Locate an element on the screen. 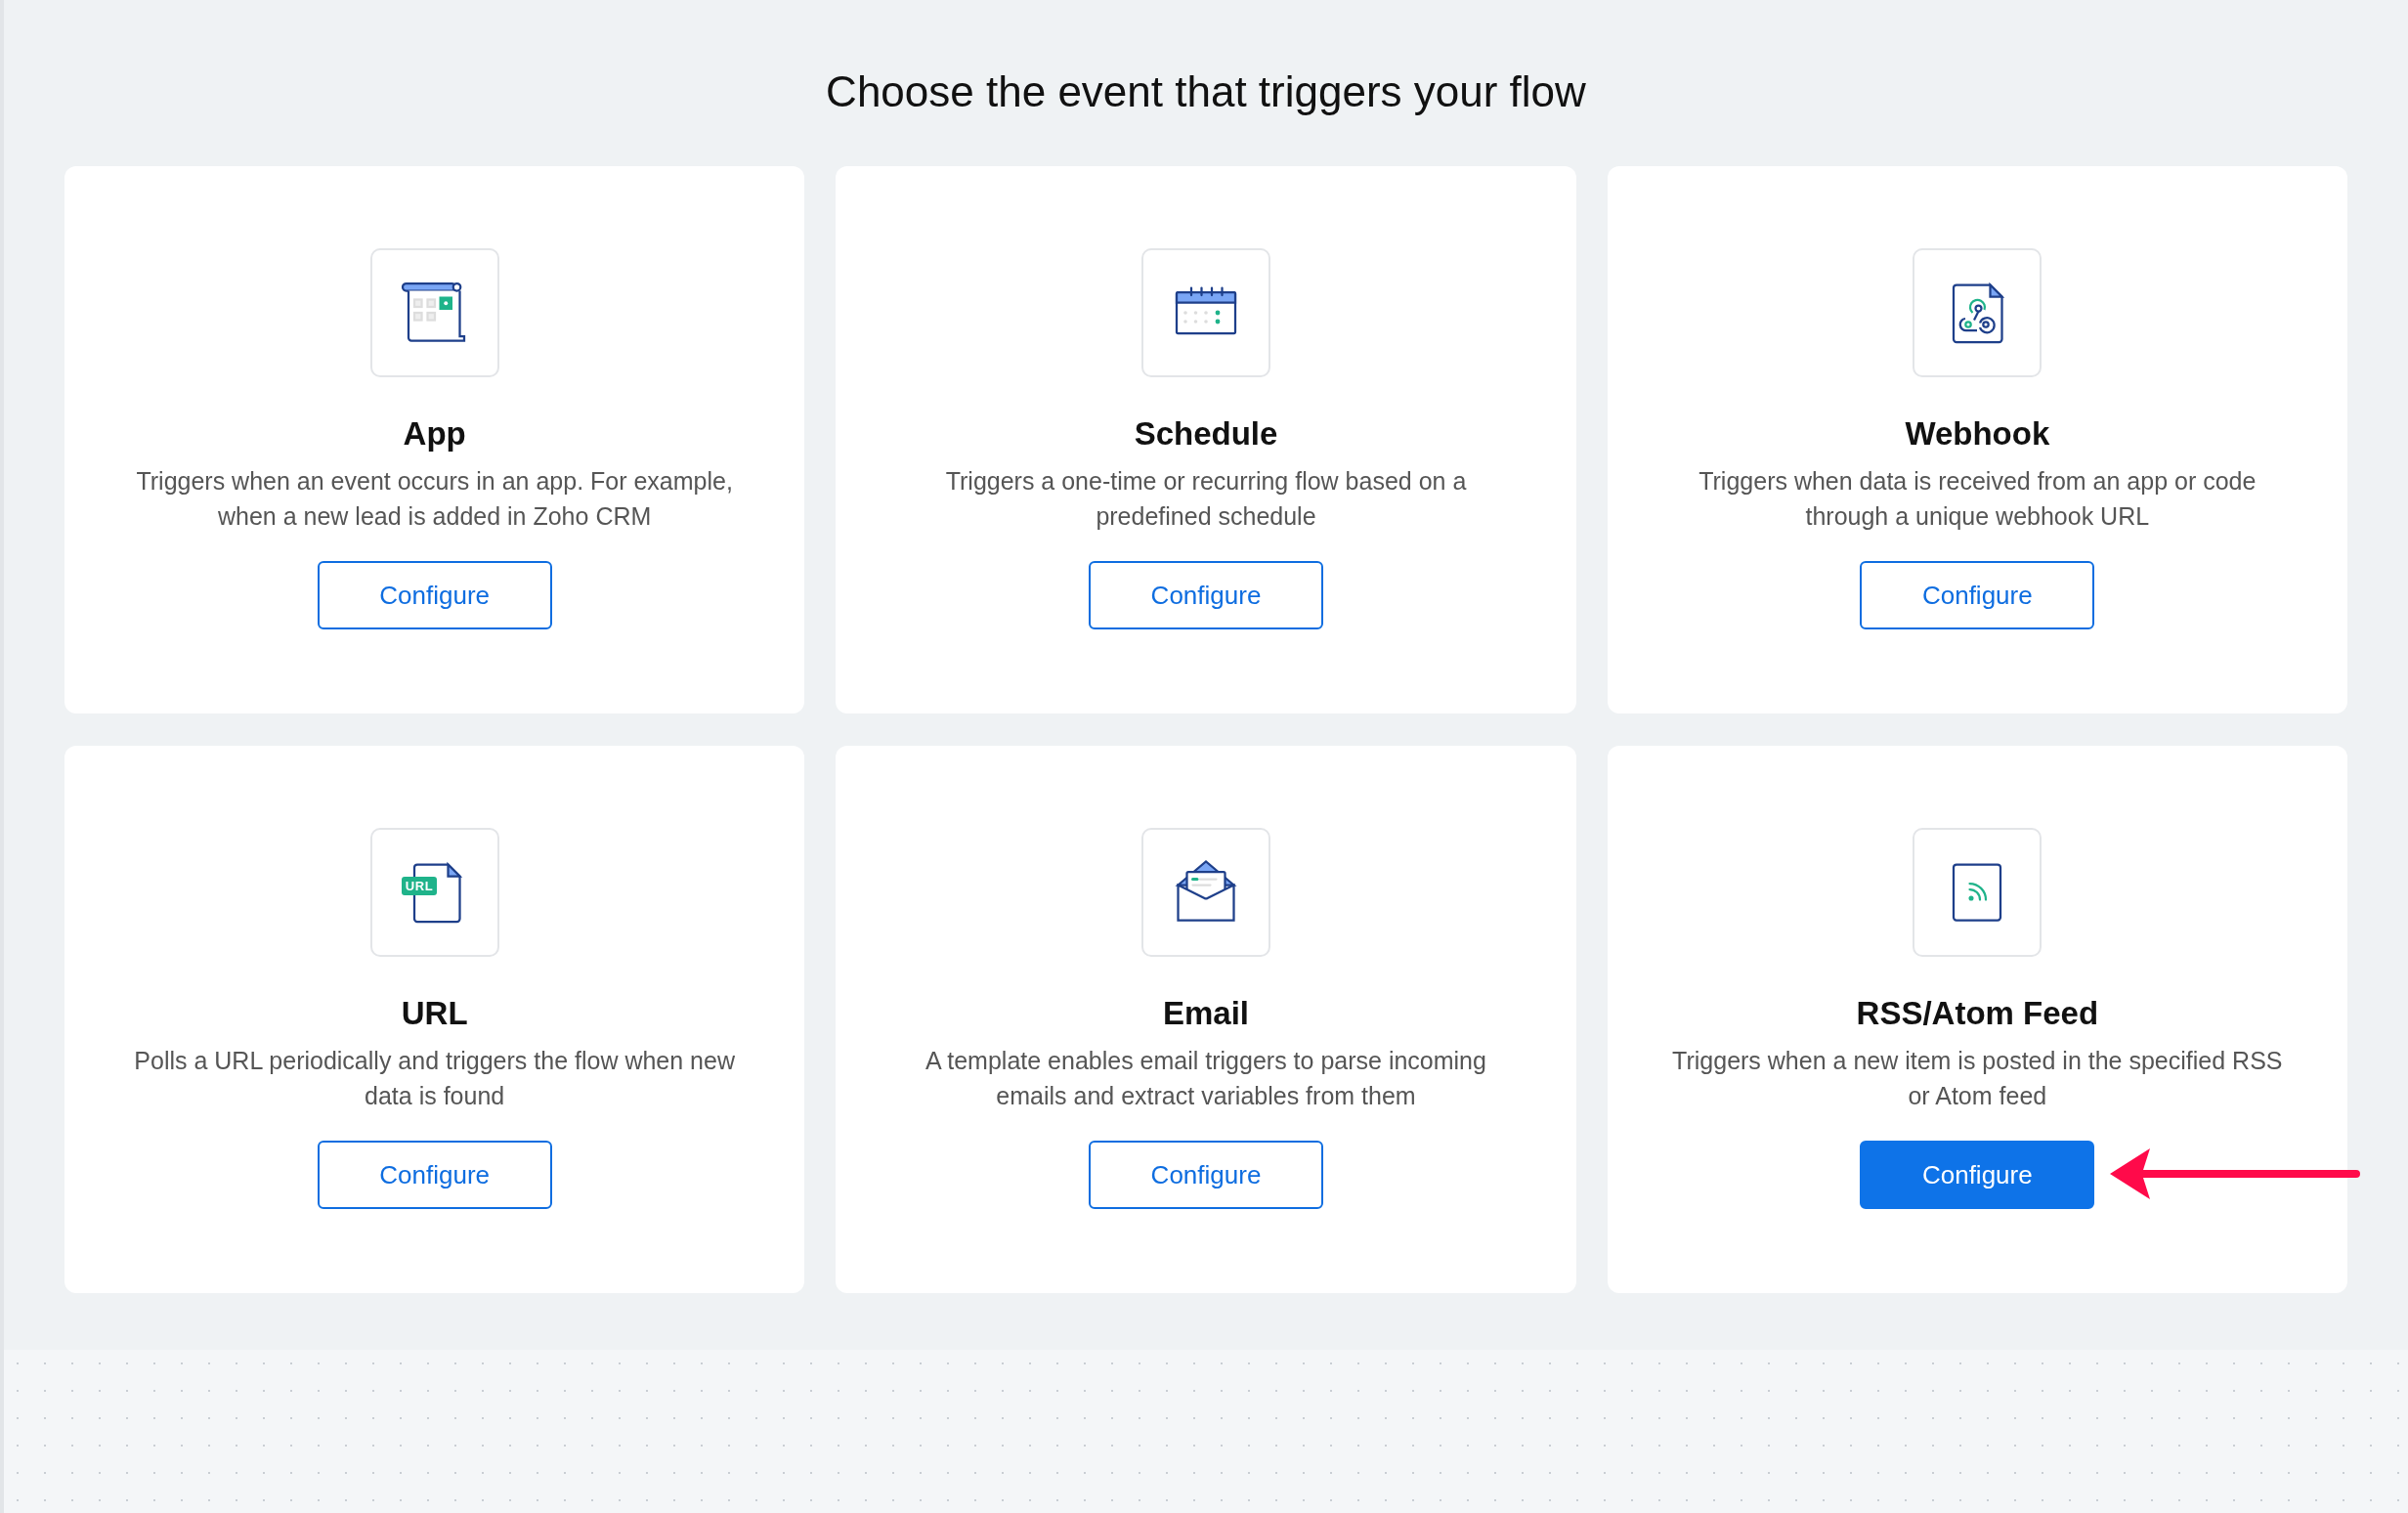 This screenshot has height=1513, width=2408. card-title: URL is located at coordinates (435, 1013).